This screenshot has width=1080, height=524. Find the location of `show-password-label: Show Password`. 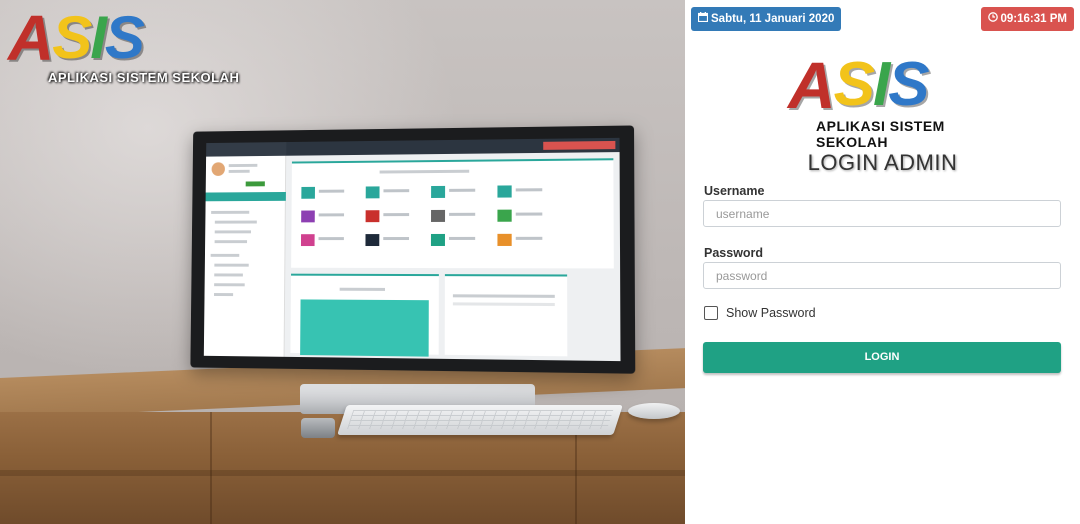

show-password-label: Show Password is located at coordinates (771, 313).